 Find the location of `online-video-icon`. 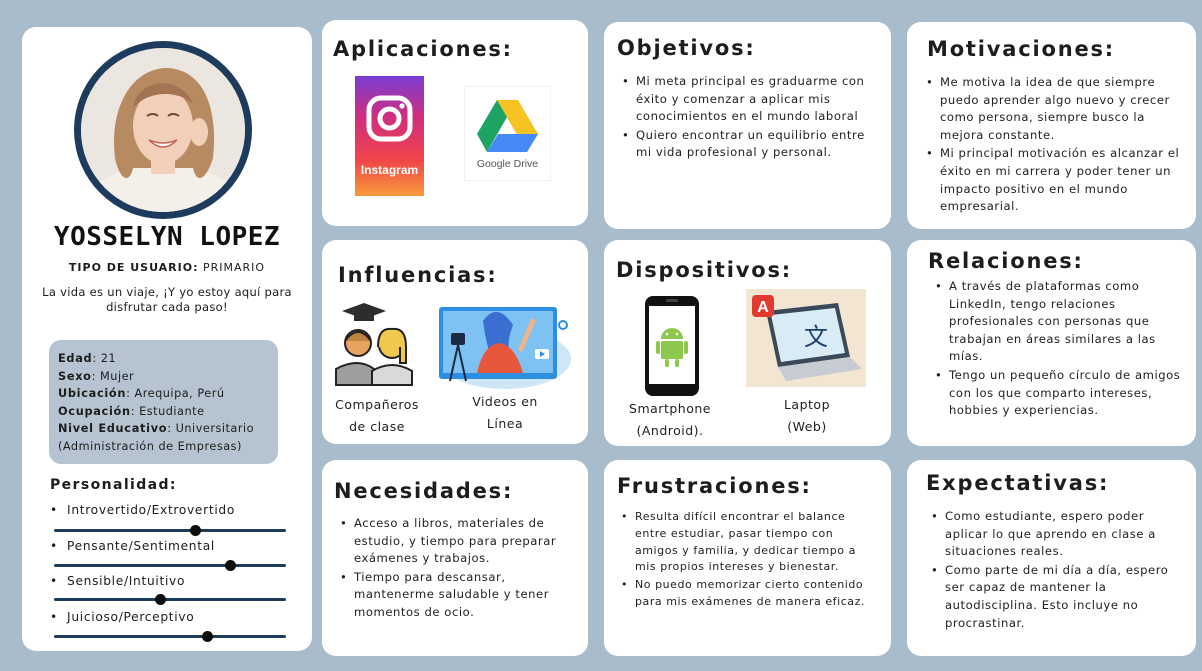

online-video-icon is located at coordinates (500, 342).